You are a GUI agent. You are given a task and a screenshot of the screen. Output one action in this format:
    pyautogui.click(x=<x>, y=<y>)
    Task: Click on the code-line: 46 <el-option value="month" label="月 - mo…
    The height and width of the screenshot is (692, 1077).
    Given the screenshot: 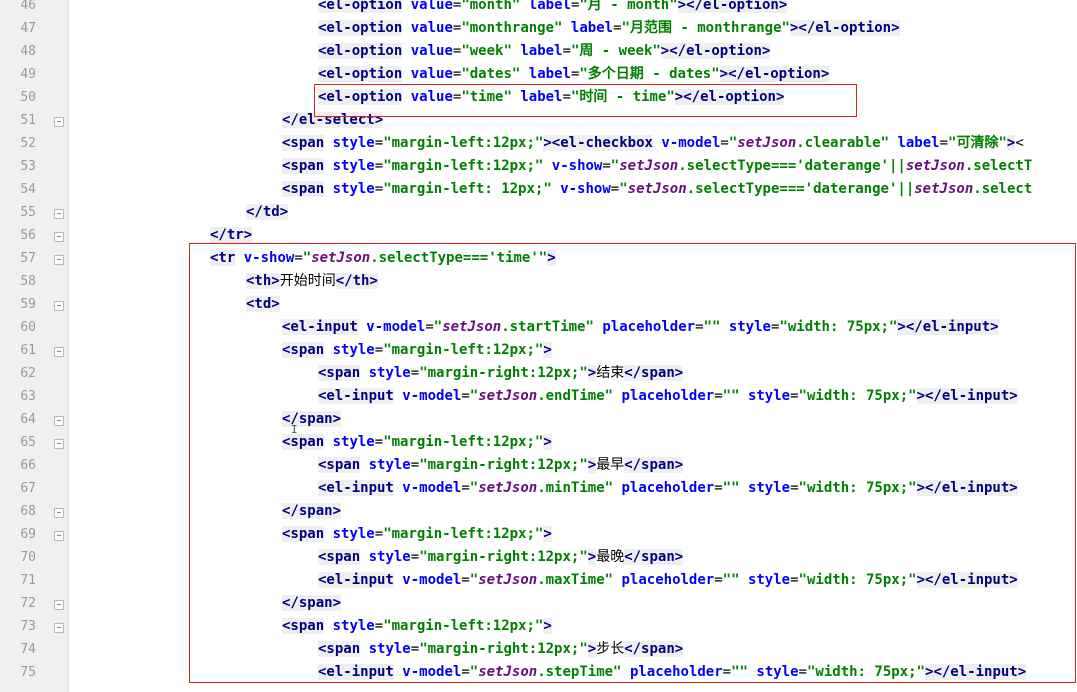 What is the action you would take?
    pyautogui.click(x=538, y=8)
    